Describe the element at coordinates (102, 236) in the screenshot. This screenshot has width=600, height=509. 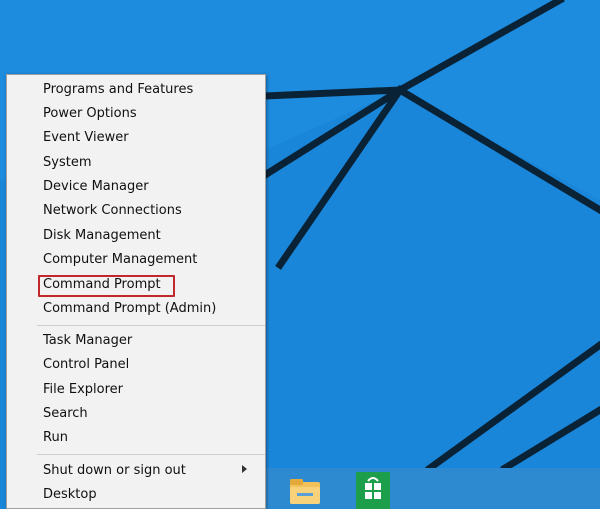
I see `menu-item-disk-management: Disk Management` at that location.